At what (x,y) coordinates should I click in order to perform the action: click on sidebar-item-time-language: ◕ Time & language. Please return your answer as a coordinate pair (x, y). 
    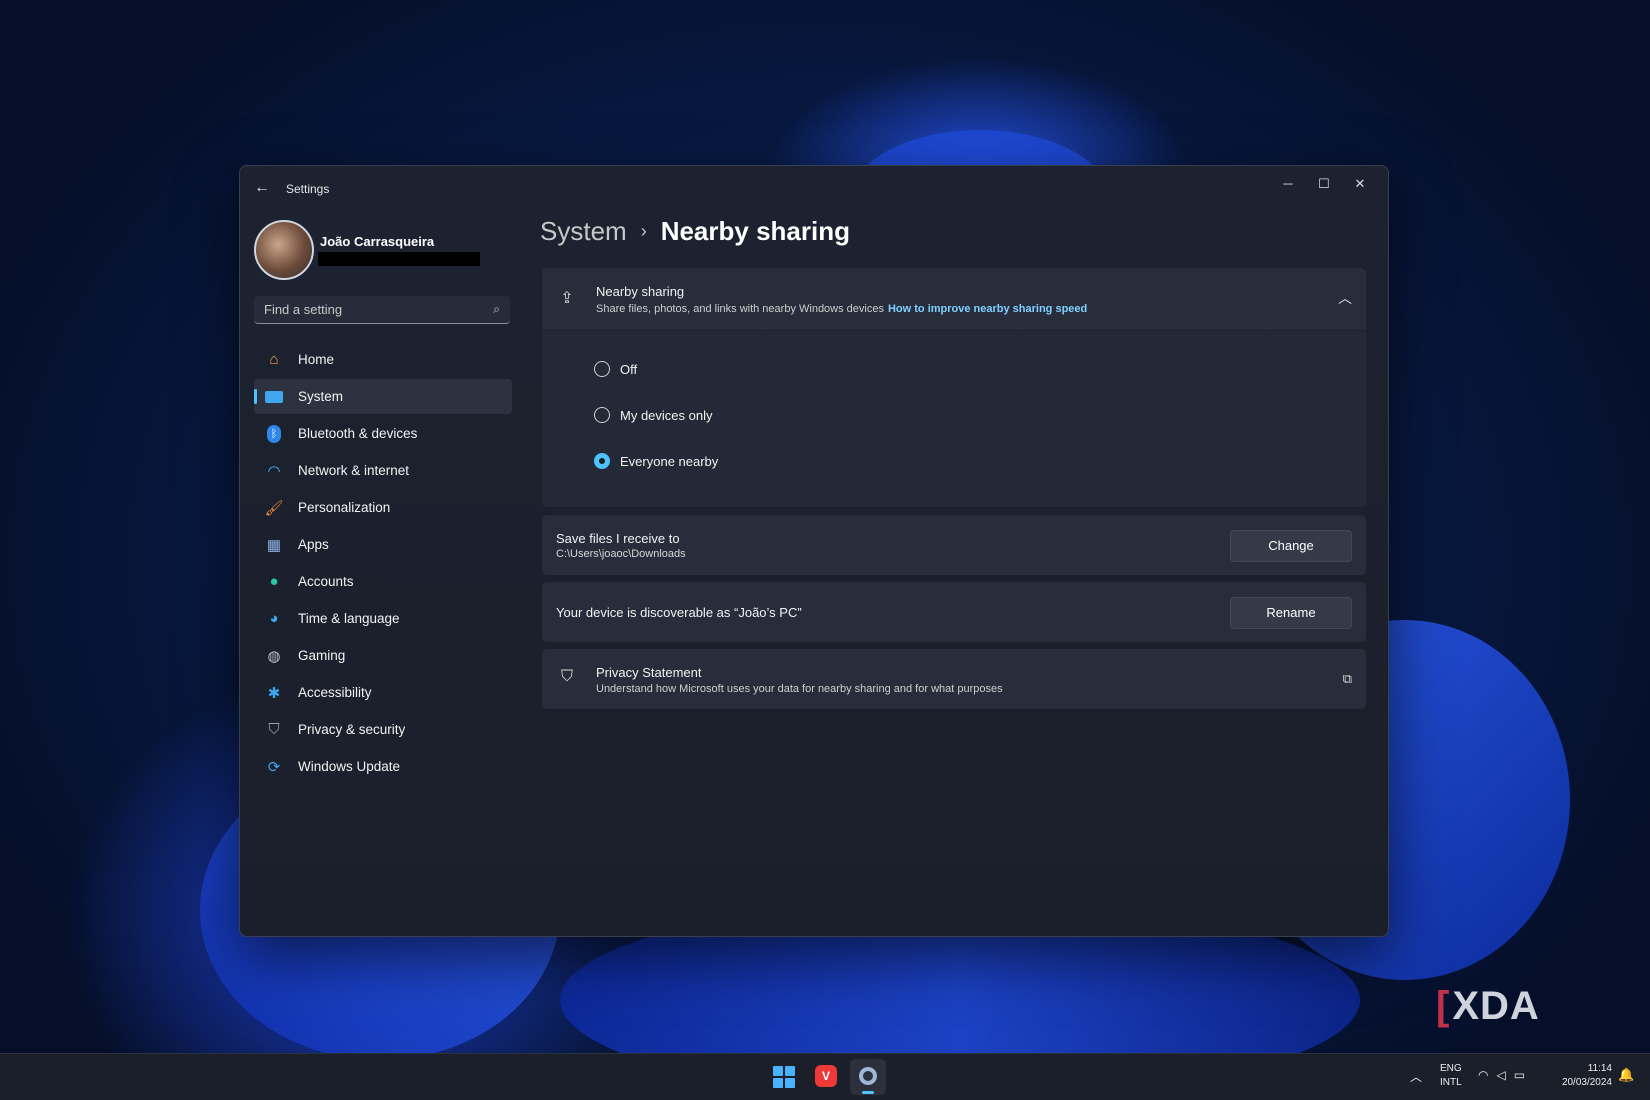
    Looking at the image, I should click on (383, 618).